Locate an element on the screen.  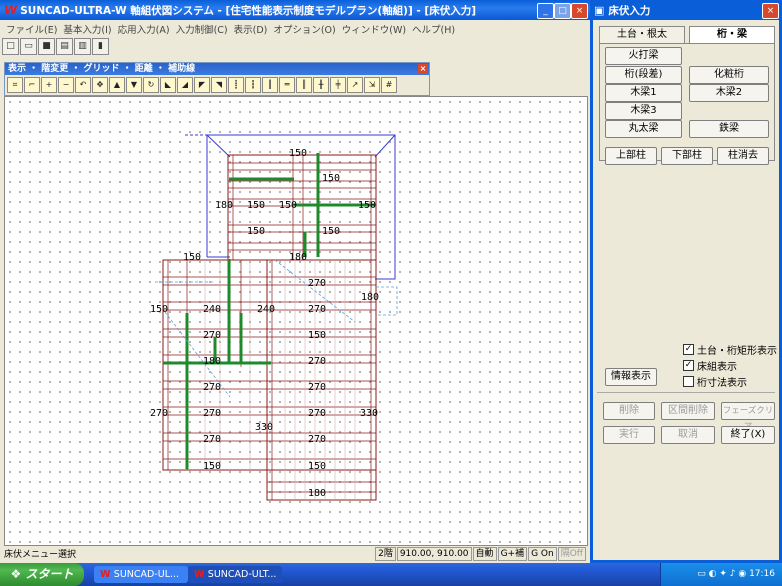
zoom-prev-icon: ↶ is located at coordinates (83, 85).